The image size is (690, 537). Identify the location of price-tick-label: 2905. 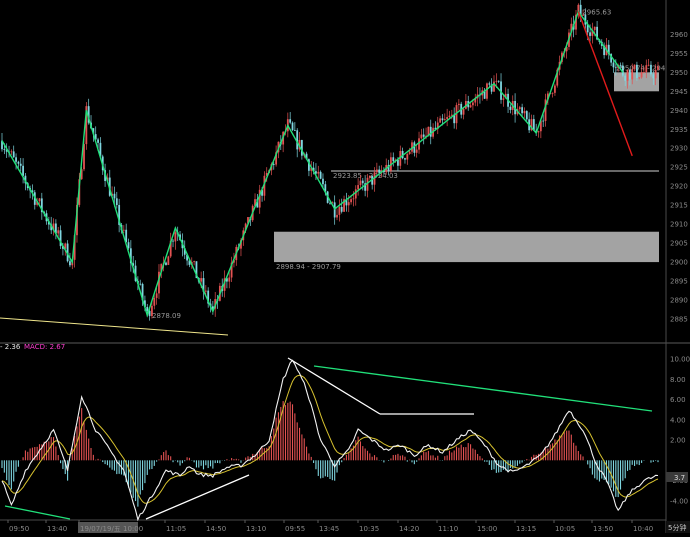
(679, 244).